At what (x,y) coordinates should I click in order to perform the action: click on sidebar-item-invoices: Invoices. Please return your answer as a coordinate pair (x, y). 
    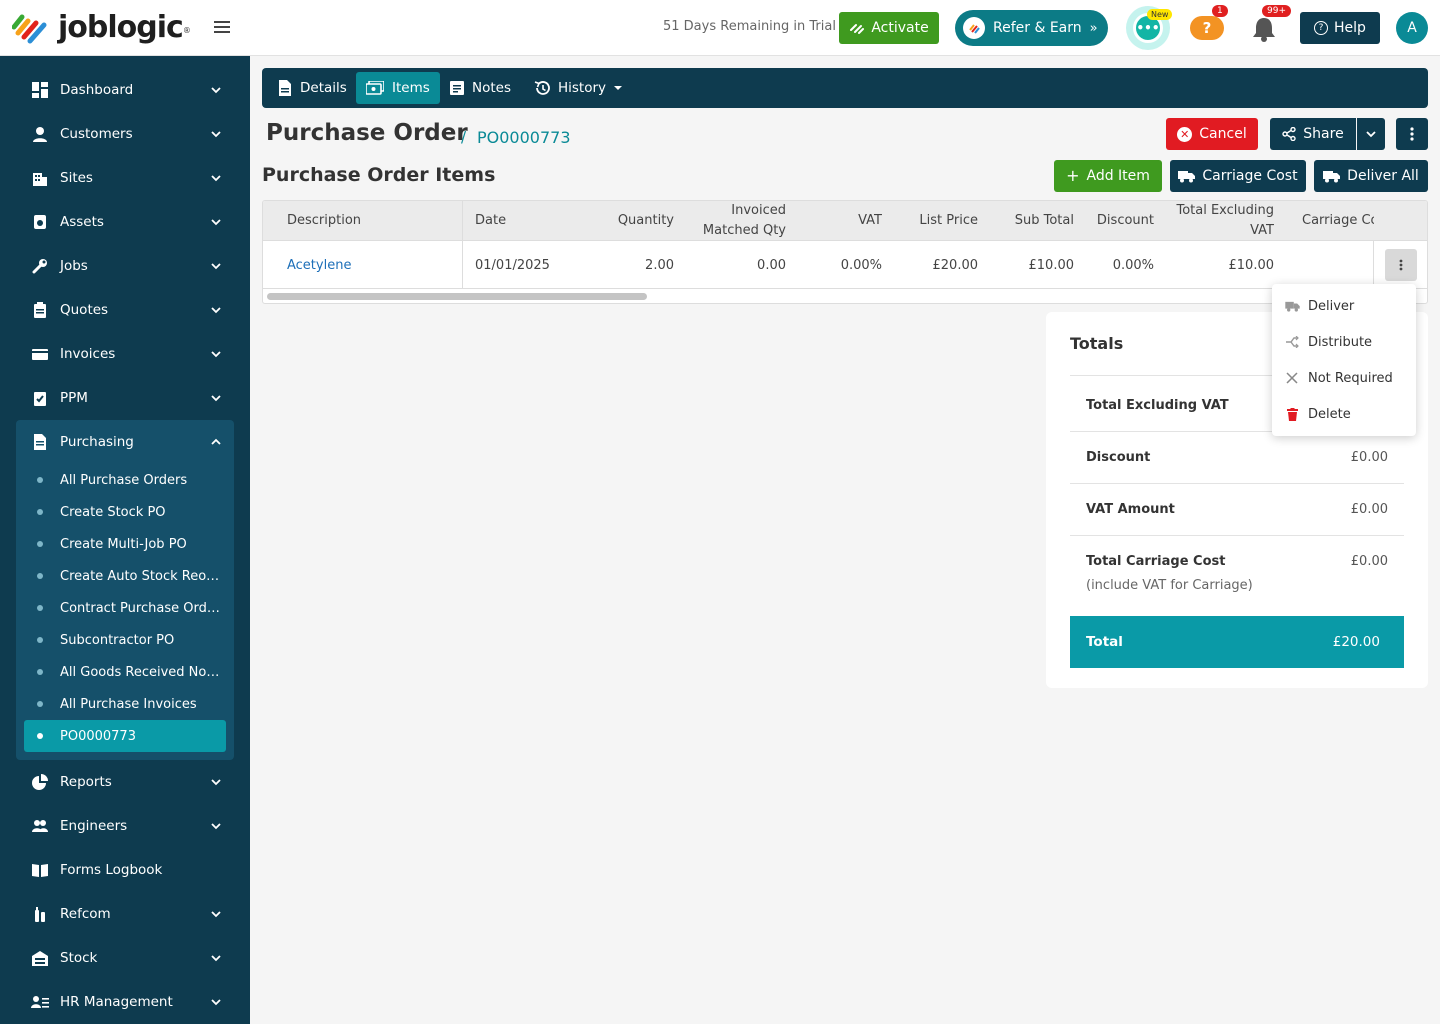
    Looking at the image, I should click on (125, 354).